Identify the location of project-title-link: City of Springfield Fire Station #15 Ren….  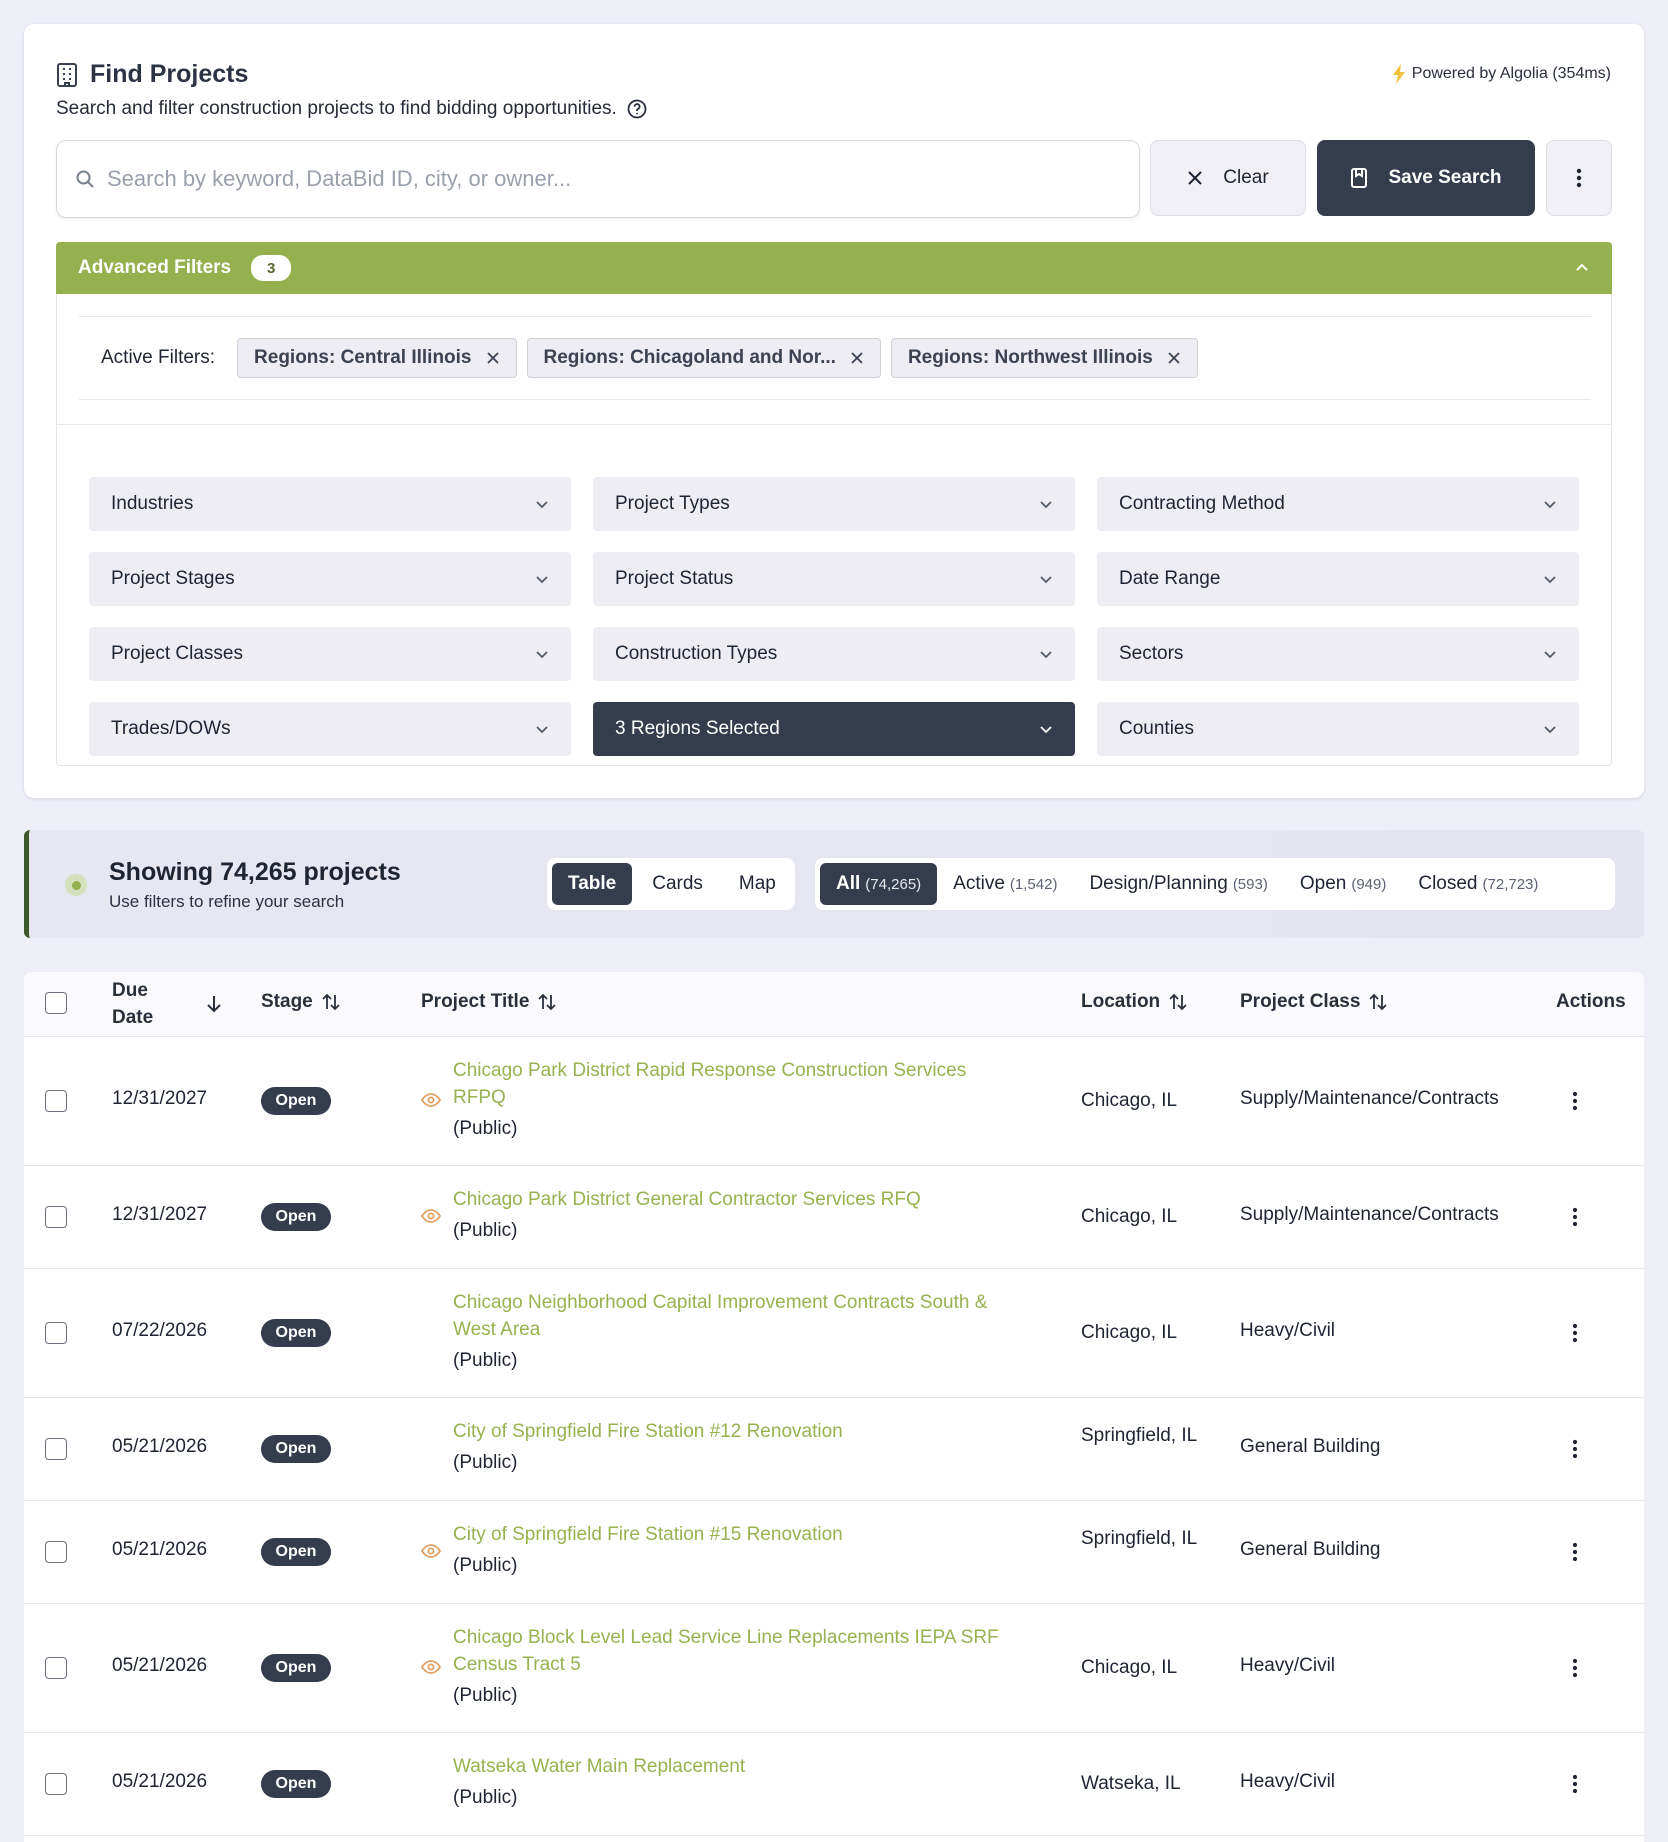
(738, 1534).